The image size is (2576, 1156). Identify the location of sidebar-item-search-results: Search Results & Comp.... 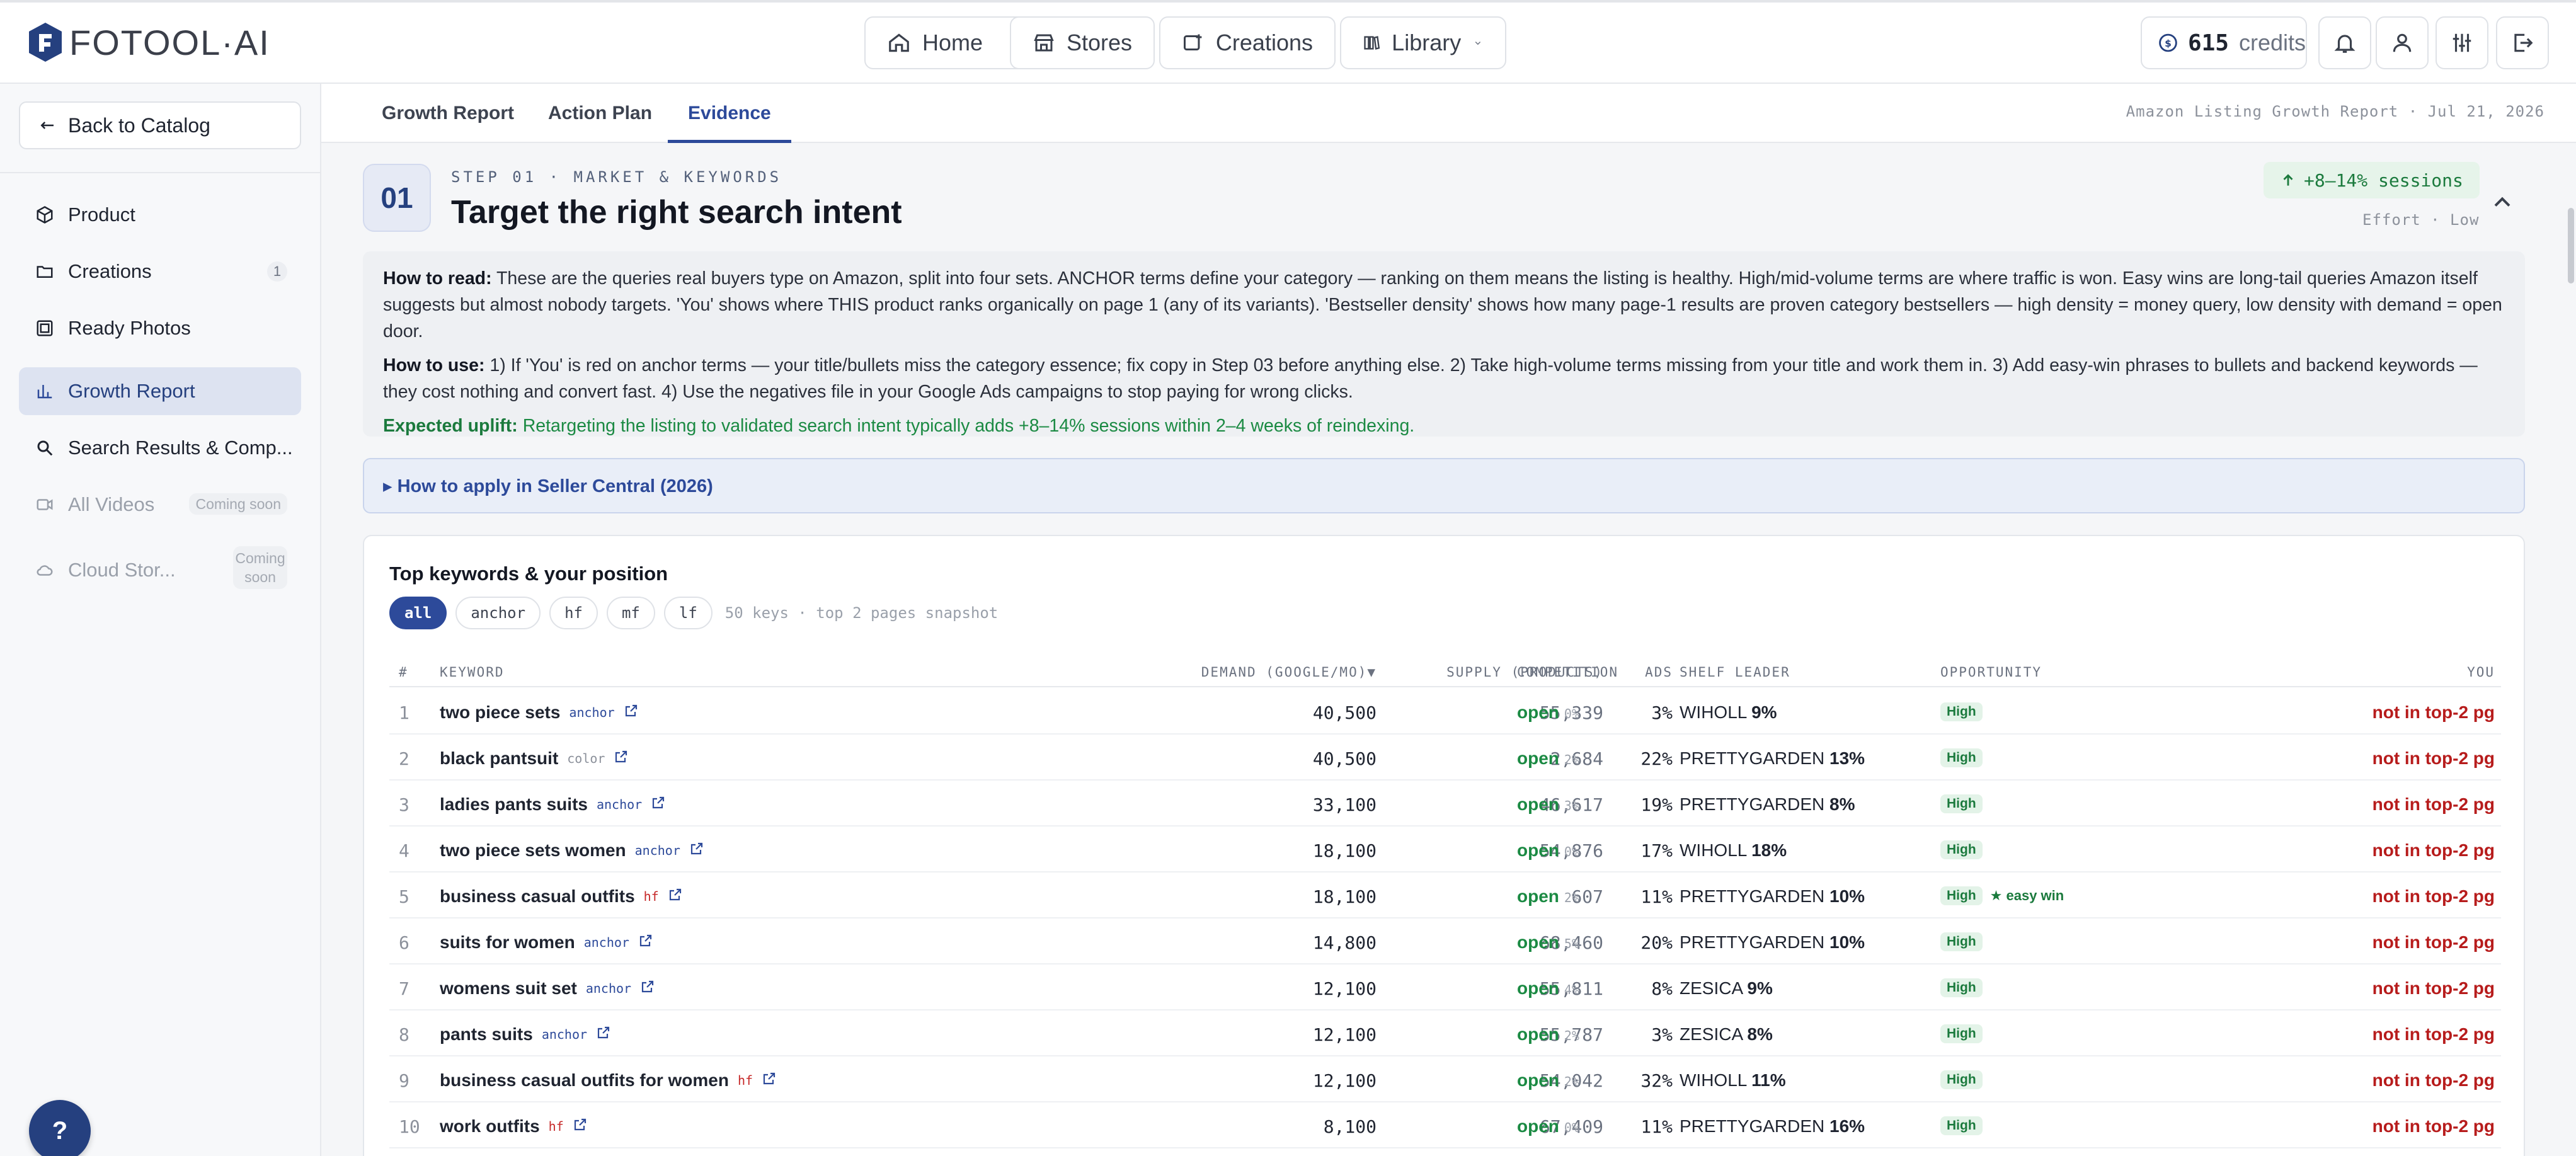
(160, 448).